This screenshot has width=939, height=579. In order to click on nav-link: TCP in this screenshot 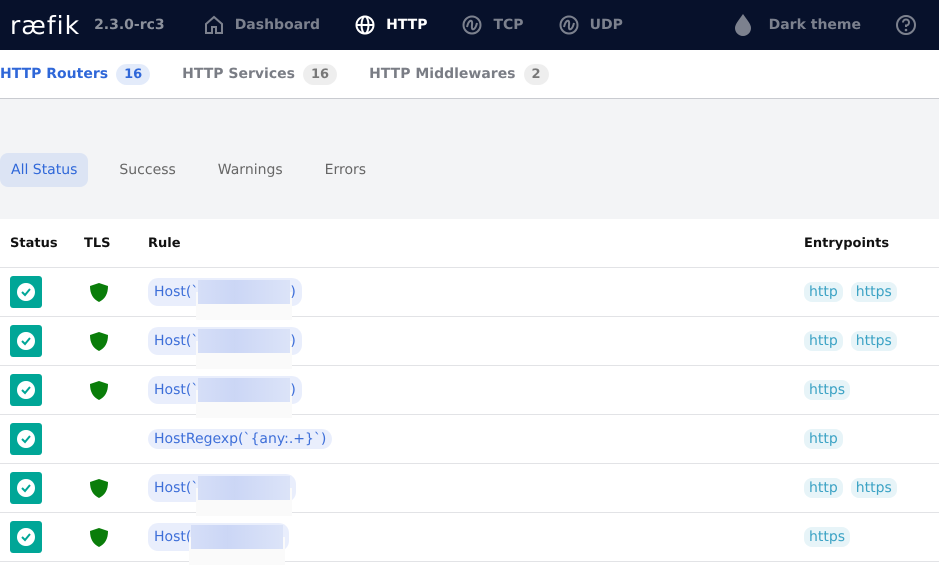, I will do `click(492, 25)`.